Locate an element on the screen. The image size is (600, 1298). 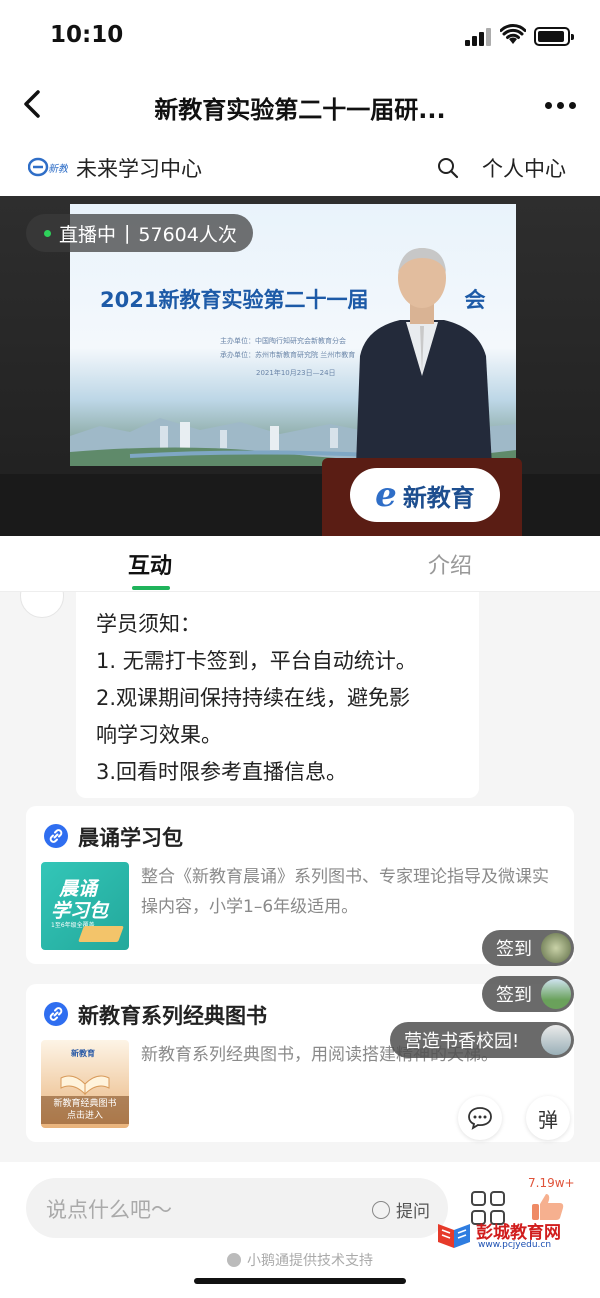
podium-logo: e 新教育 is located at coordinates (425, 495).